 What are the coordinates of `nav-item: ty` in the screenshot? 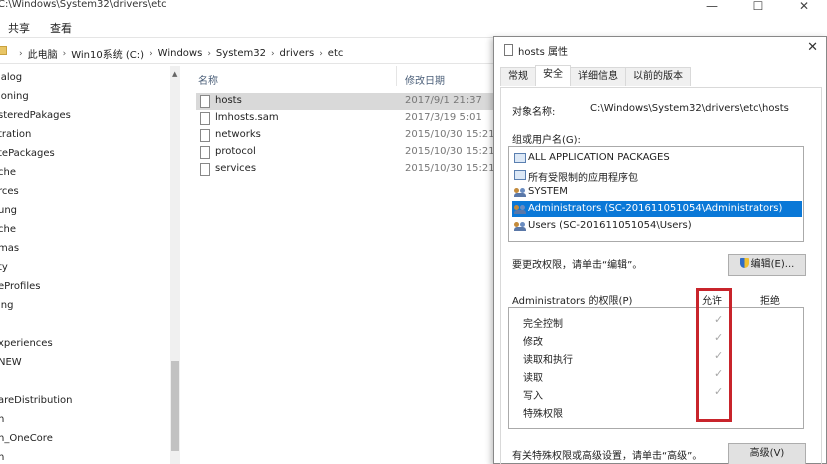 It's located at (4, 267).